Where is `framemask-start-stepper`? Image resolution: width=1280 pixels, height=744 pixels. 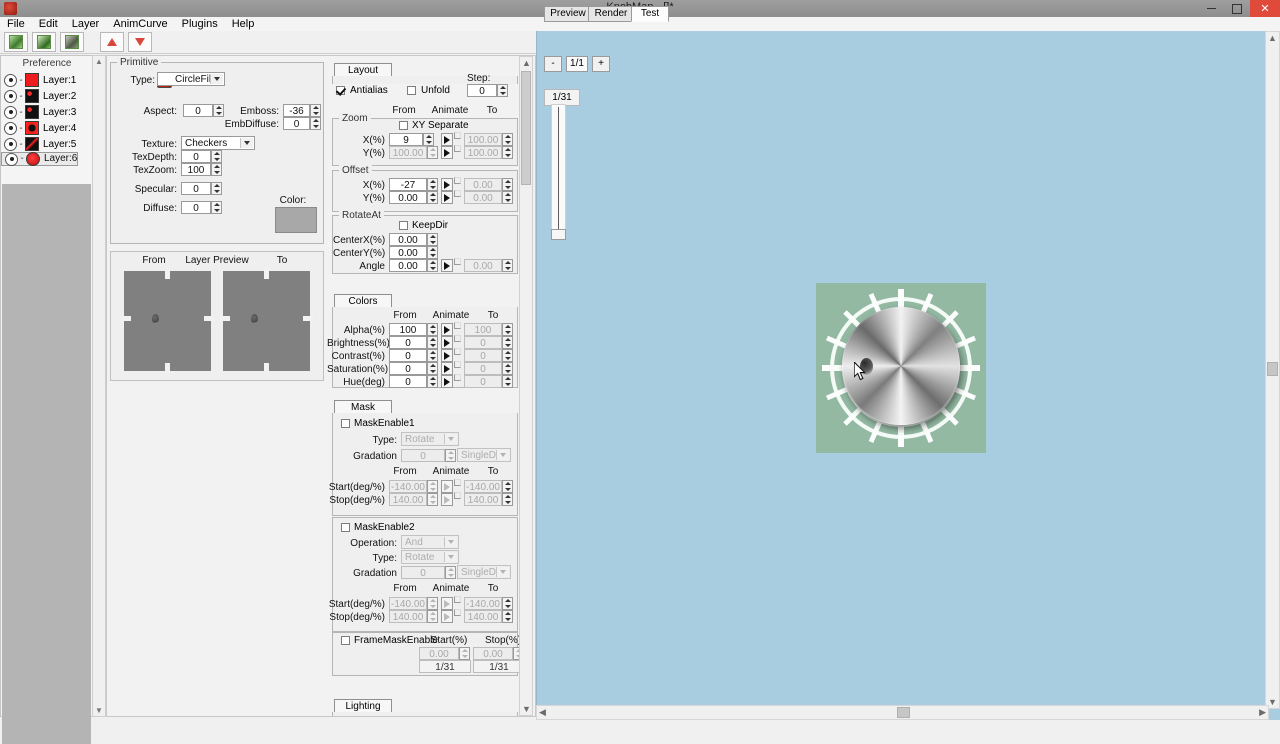
framemask-start-stepper is located at coordinates (464, 653).